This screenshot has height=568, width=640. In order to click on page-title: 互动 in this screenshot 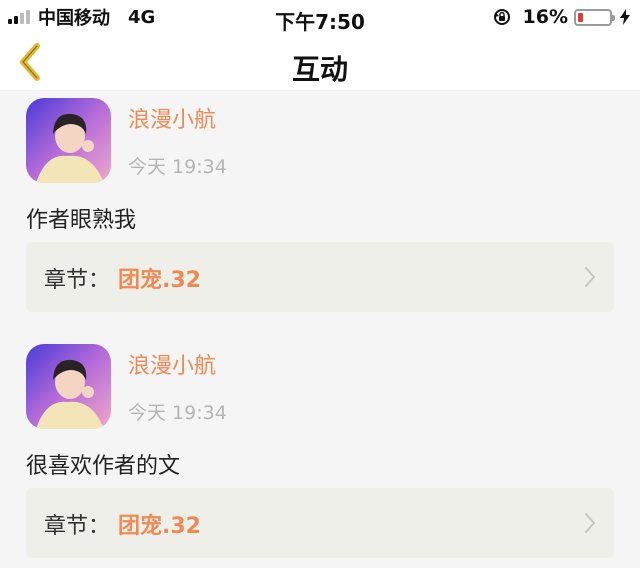, I will do `click(319, 69)`.